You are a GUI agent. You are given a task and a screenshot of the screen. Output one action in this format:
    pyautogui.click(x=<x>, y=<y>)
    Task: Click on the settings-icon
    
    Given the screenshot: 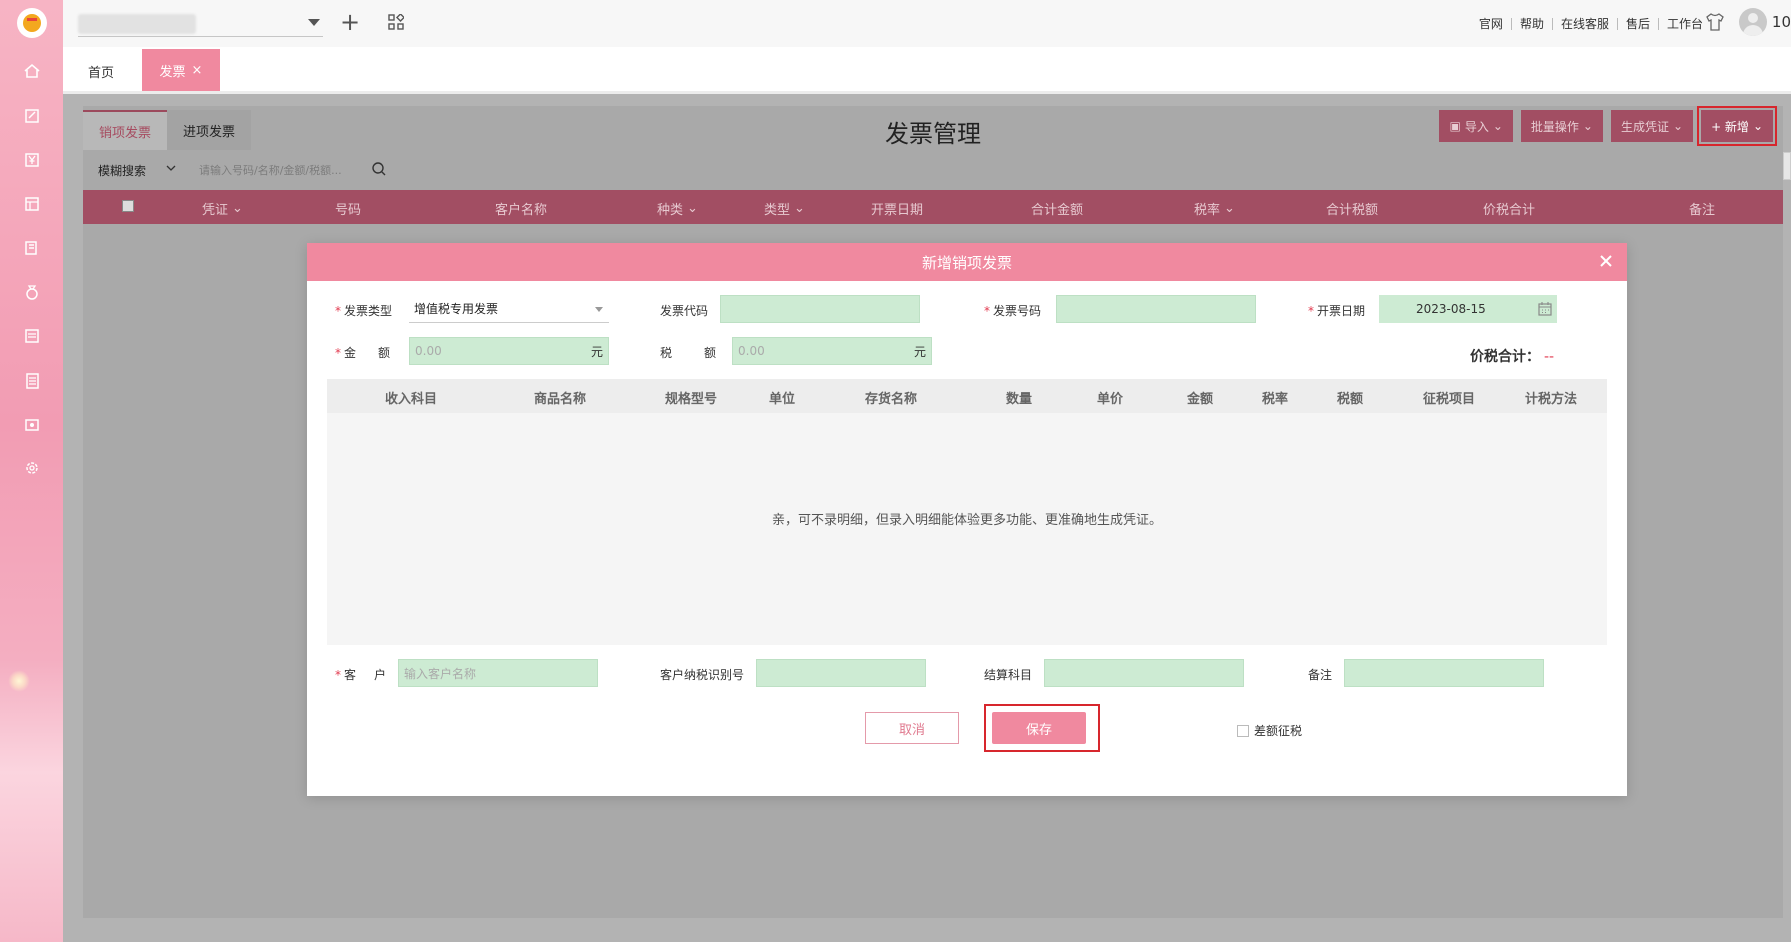 What is the action you would take?
    pyautogui.click(x=32, y=468)
    